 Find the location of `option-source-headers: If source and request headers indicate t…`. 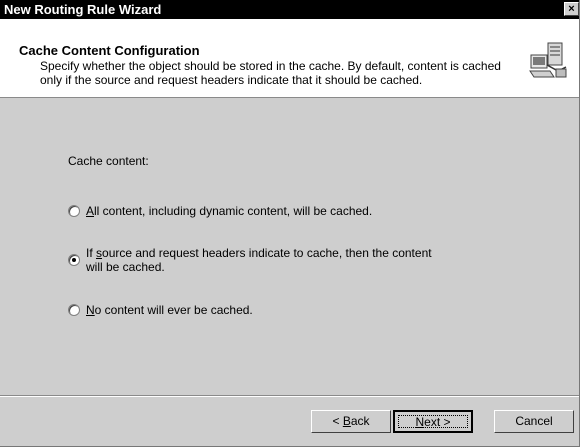

option-source-headers: If source and request headers indicate t… is located at coordinates (250, 260).